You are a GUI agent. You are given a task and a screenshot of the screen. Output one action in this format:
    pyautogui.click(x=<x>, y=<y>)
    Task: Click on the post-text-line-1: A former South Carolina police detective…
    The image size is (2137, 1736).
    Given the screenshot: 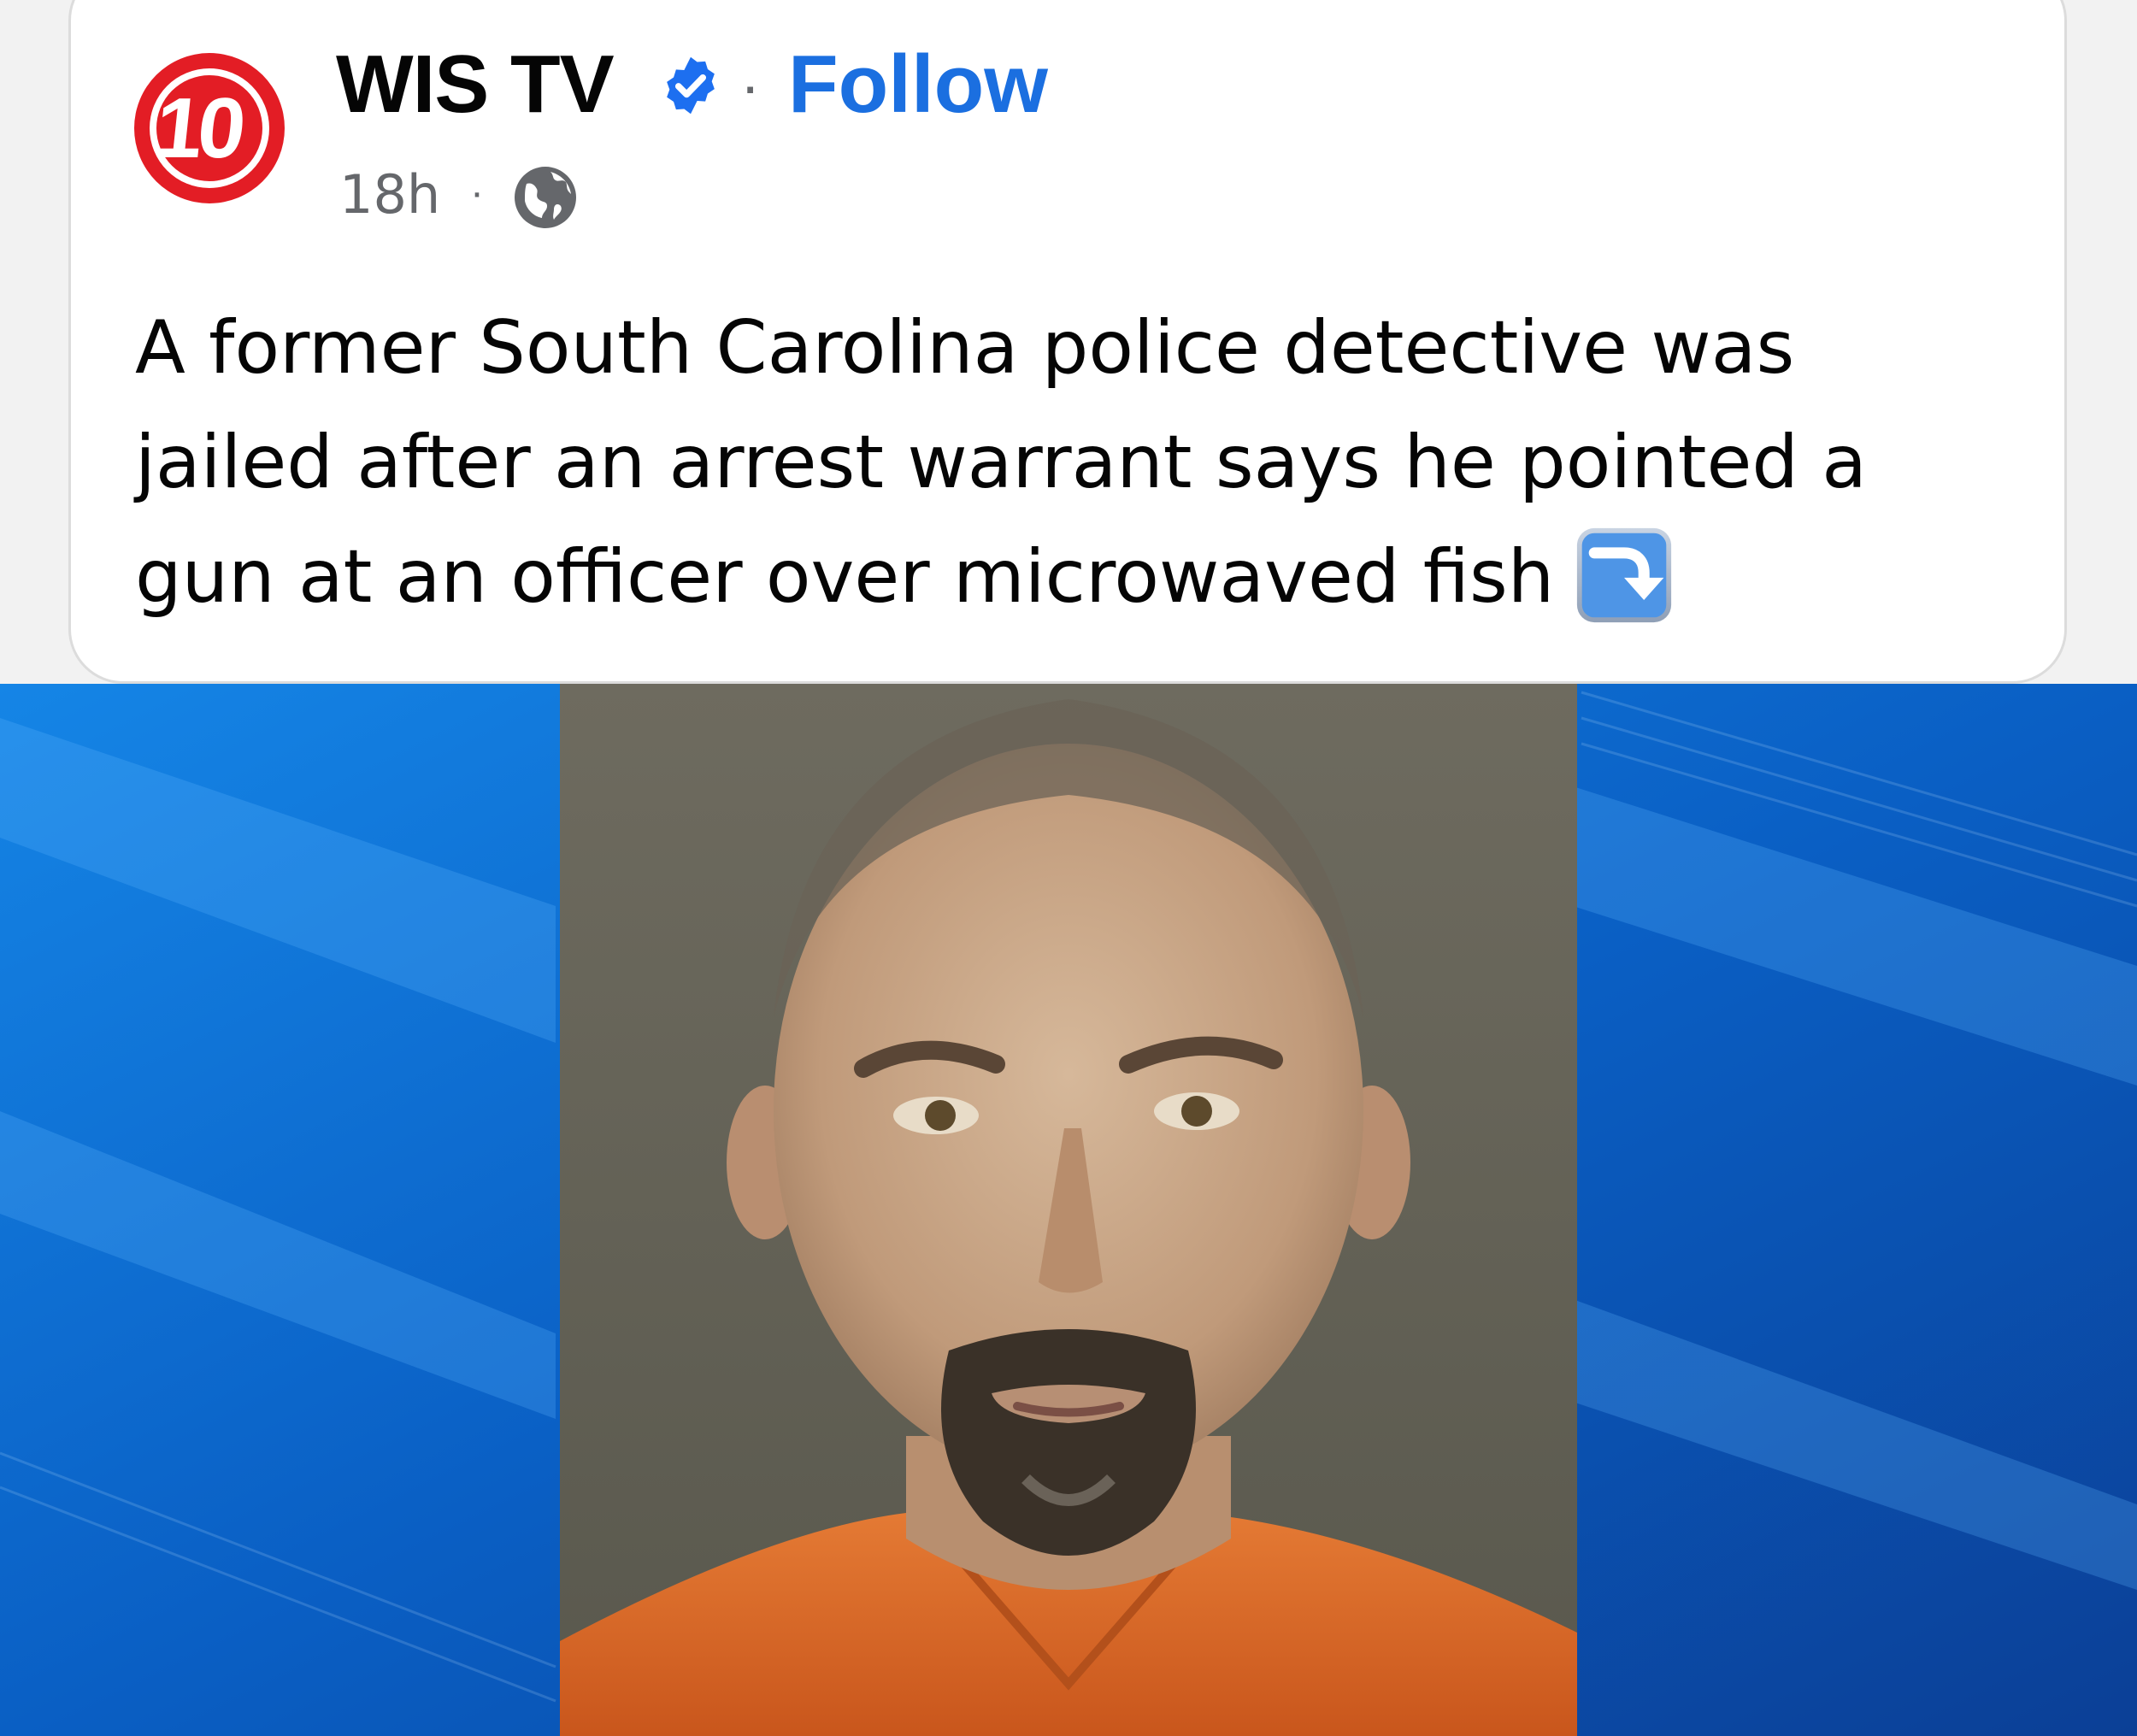 What is the action you would take?
    pyautogui.click(x=965, y=348)
    